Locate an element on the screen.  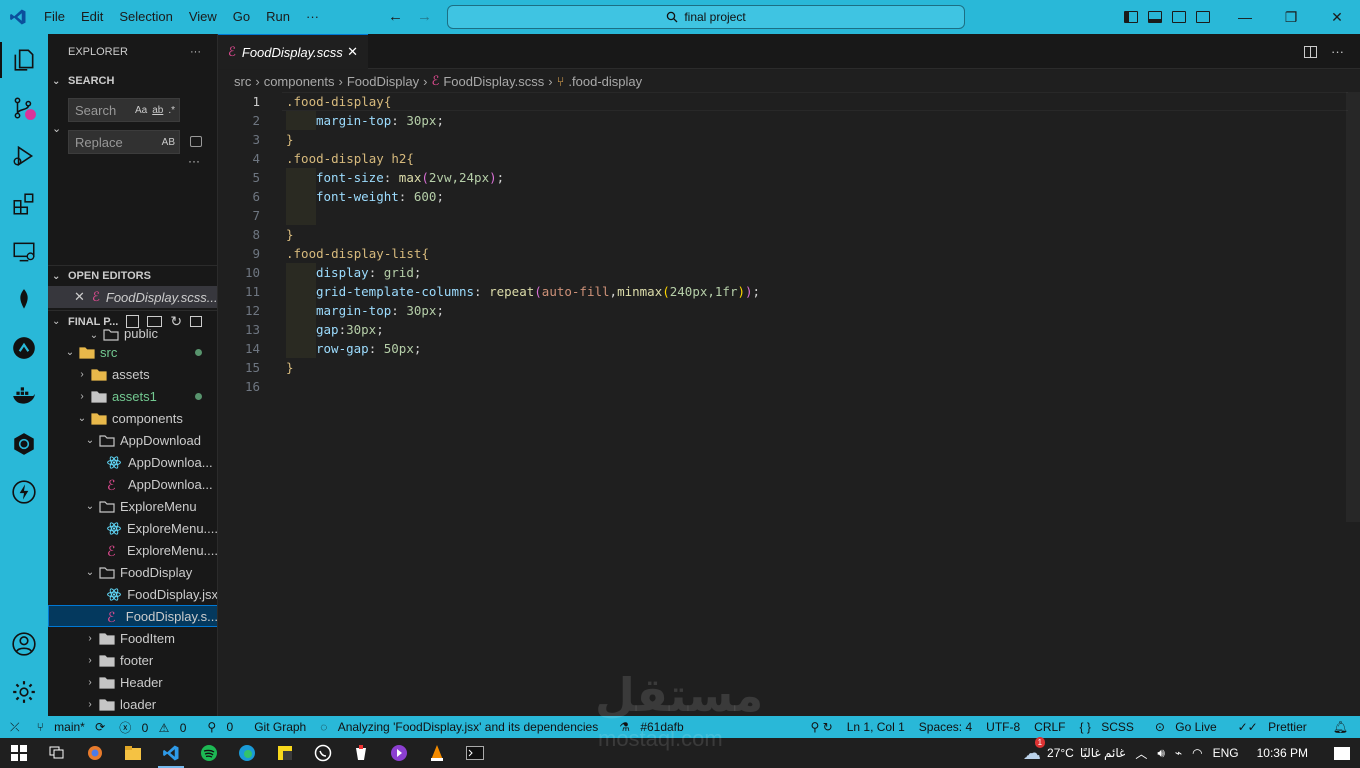
explorer-more-button: ··· is located at coordinates (195, 52).